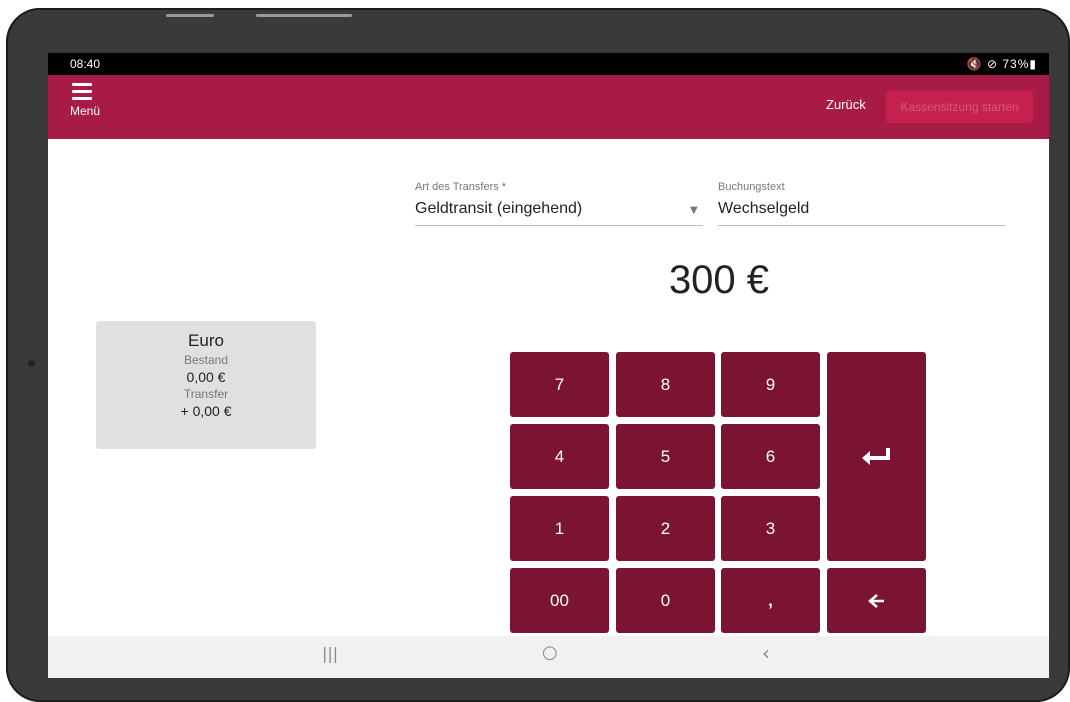 This screenshot has height=702, width=1070. Describe the element at coordinates (763, 209) in the screenshot. I see `booking-text-input: Wechselgeld` at that location.